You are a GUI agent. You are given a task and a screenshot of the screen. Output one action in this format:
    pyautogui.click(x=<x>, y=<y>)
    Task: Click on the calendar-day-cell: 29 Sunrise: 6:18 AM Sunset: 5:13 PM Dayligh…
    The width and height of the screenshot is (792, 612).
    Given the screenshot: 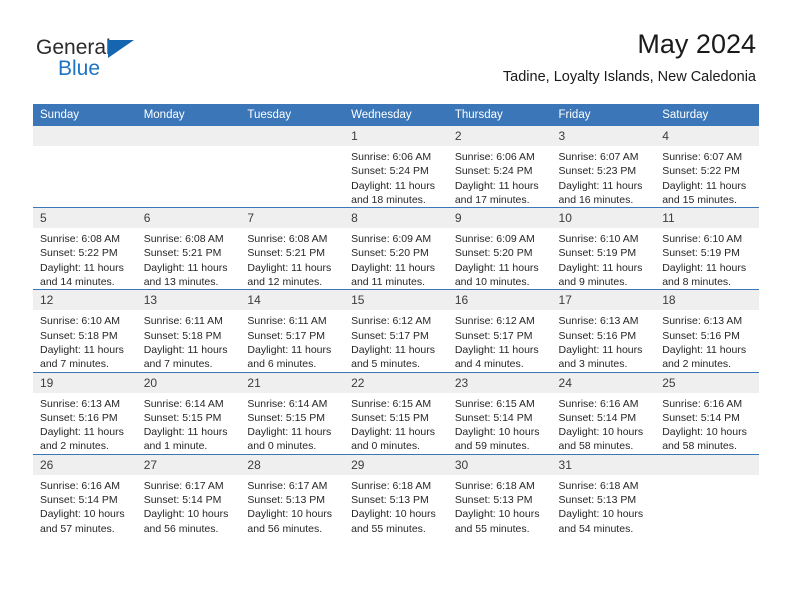 What is the action you would take?
    pyautogui.click(x=396, y=494)
    